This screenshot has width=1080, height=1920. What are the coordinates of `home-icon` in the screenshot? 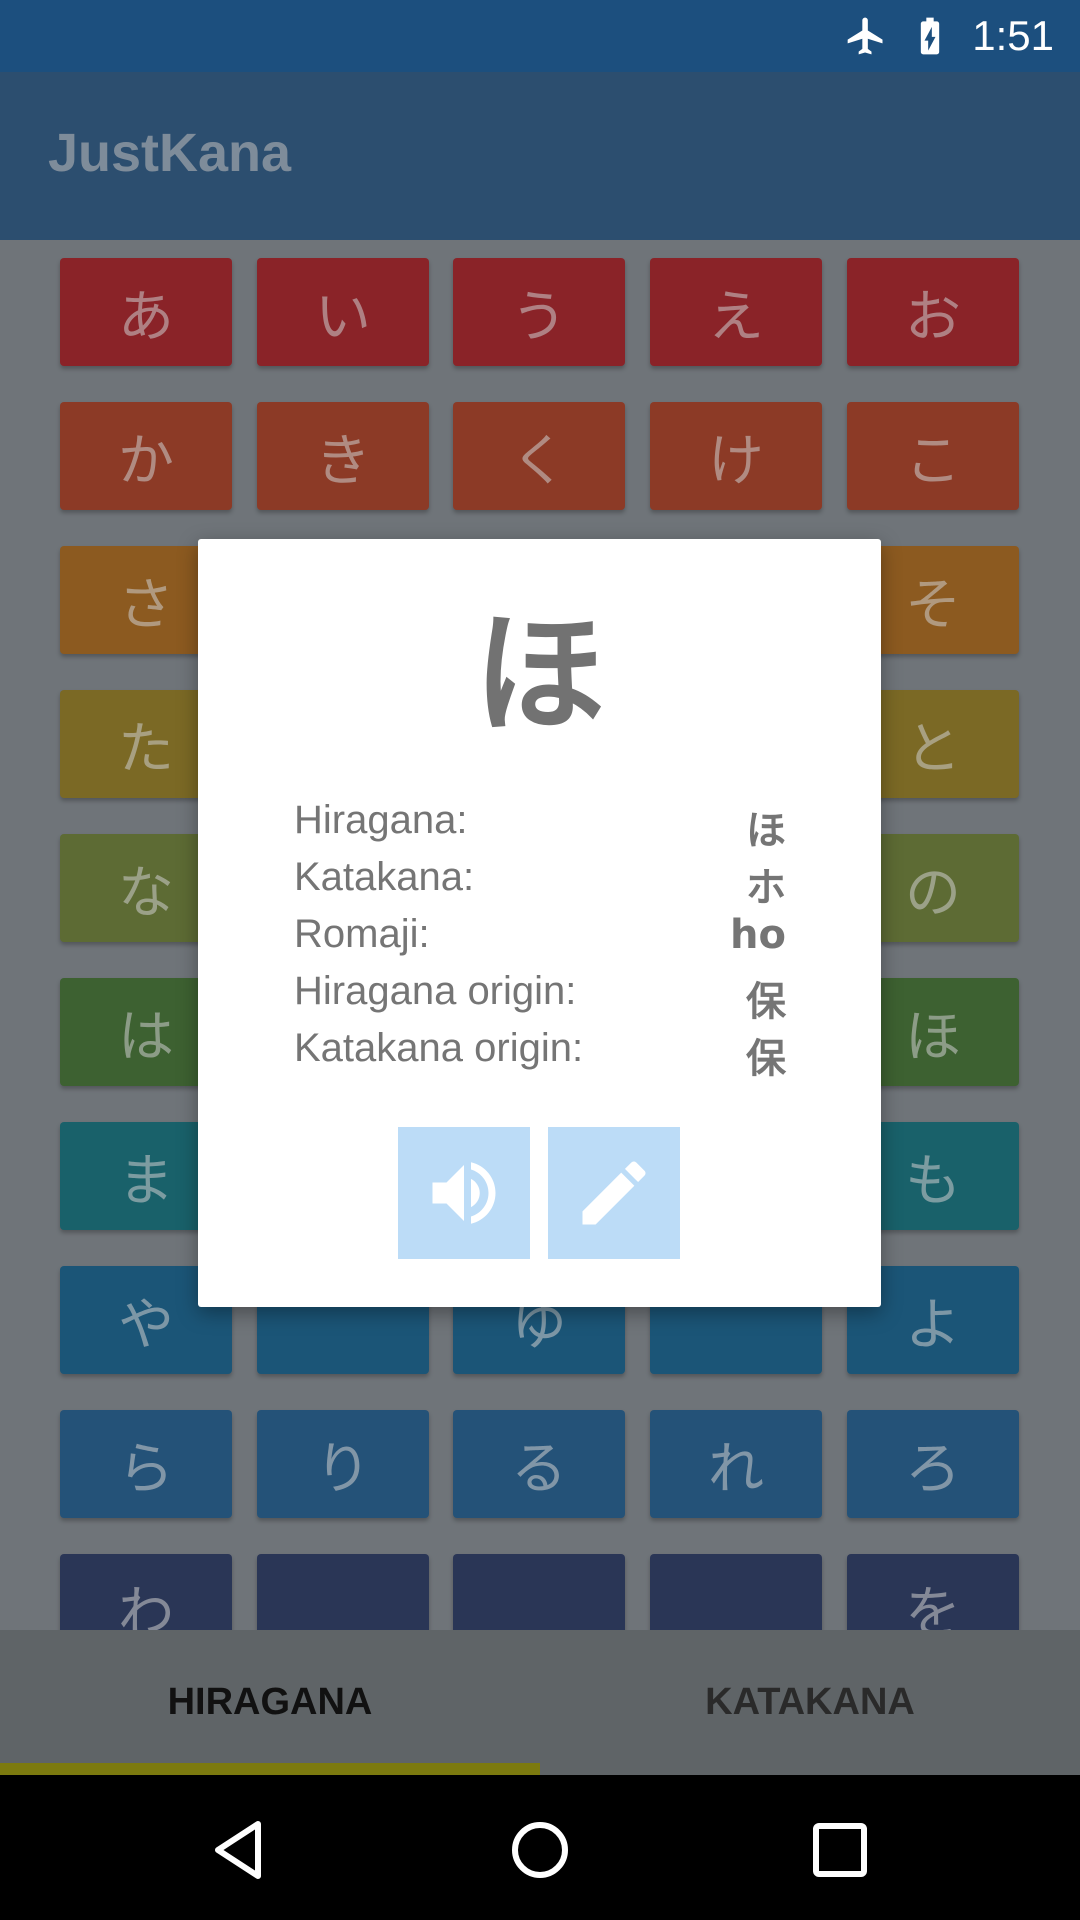 It's located at (540, 1850).